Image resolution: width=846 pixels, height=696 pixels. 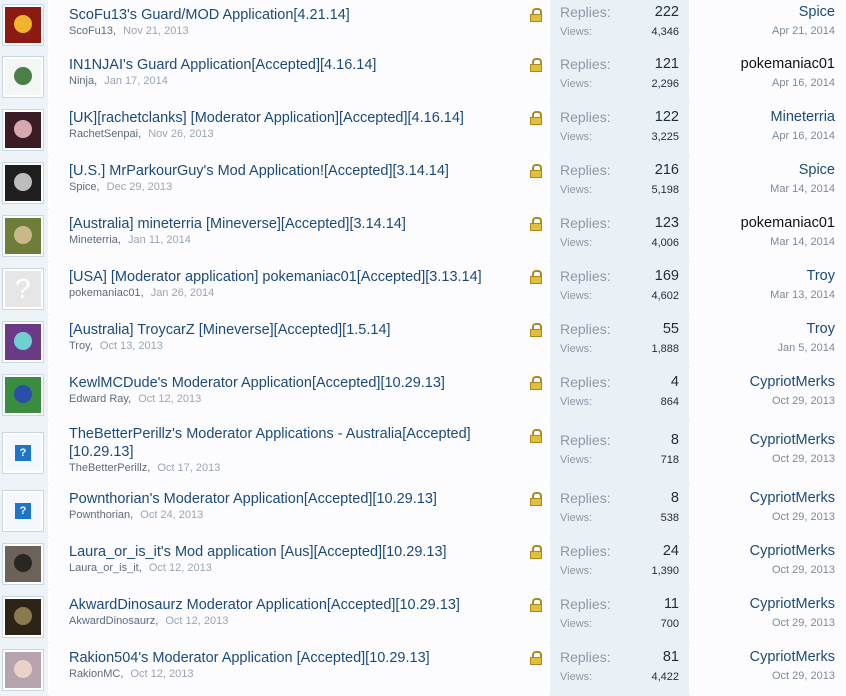 What do you see at coordinates (768, 669) in the screenshot?
I see `last-post: CypriotMerks Oct 29, 2013` at bounding box center [768, 669].